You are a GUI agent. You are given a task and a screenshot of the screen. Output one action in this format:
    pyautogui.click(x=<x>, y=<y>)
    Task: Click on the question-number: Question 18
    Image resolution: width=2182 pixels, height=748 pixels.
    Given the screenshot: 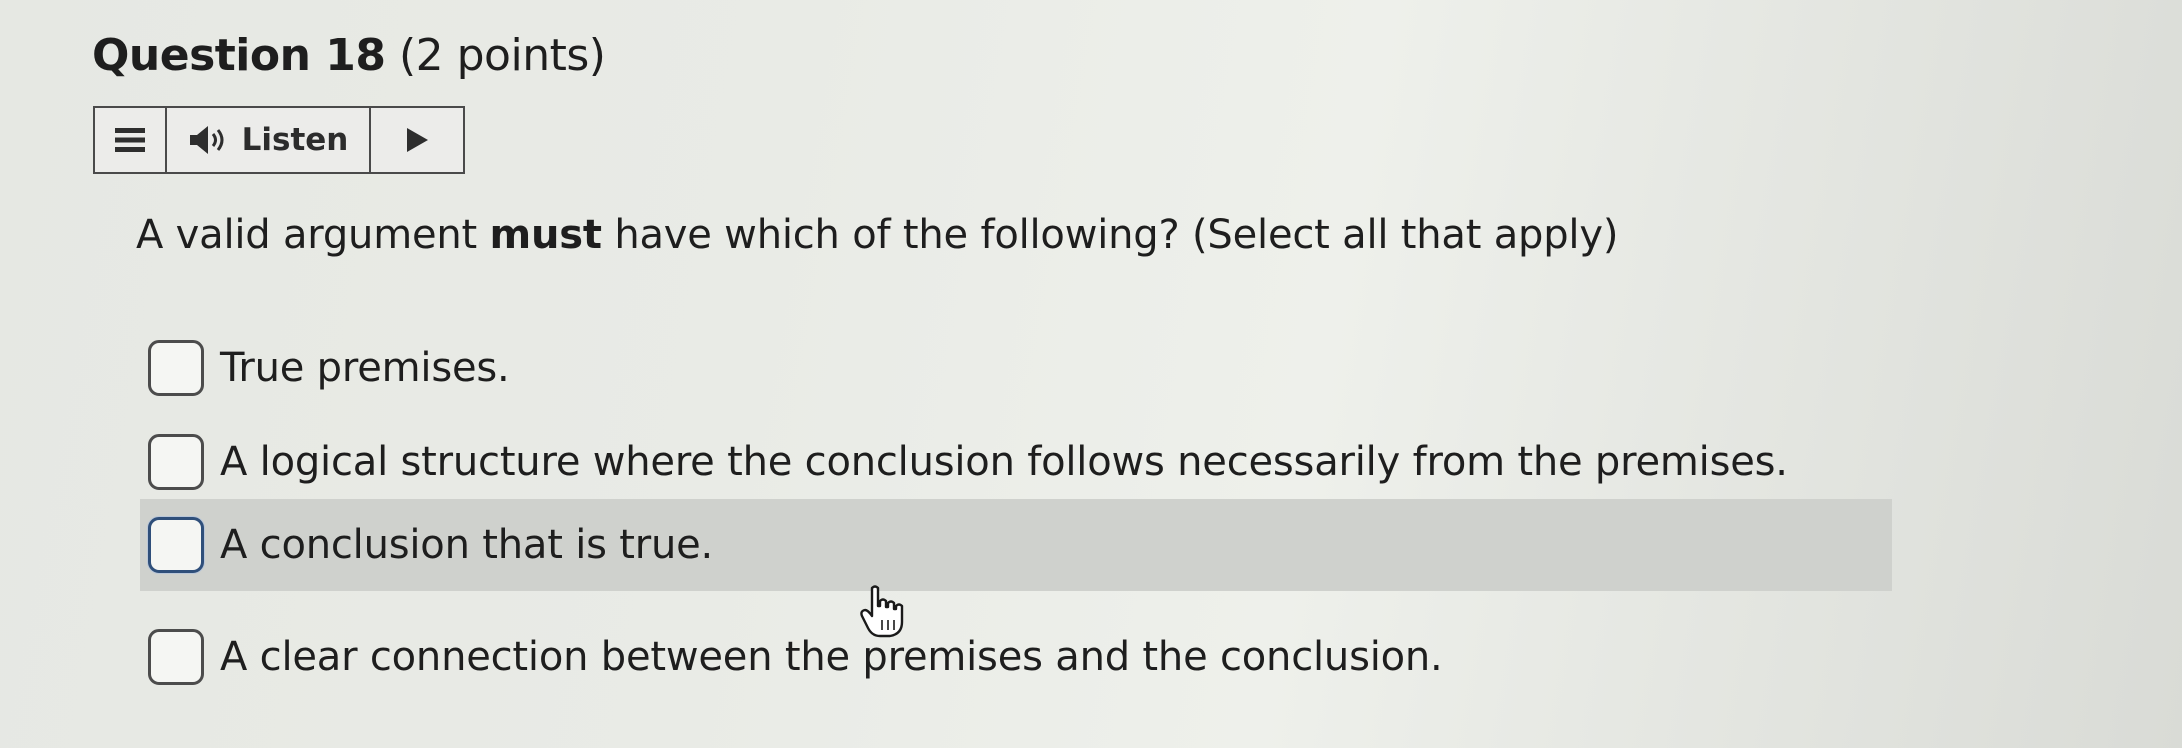 What is the action you would take?
    pyautogui.click(x=239, y=55)
    